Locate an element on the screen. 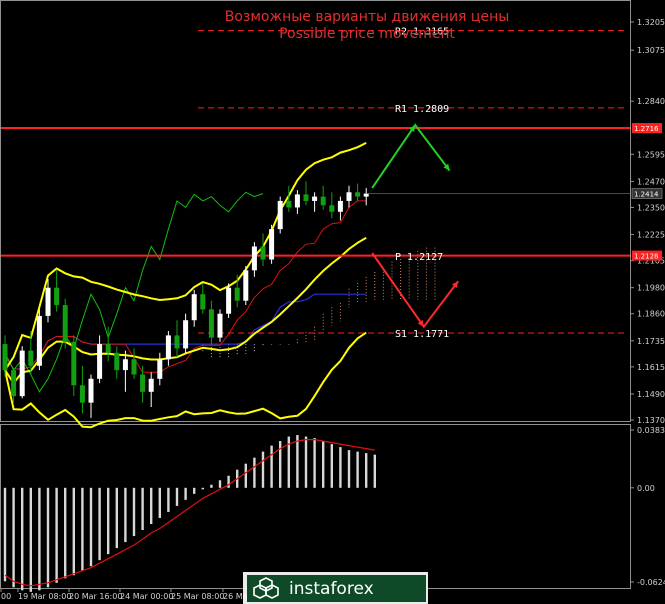  level-label-s1: S1 1.1771 is located at coordinates (422, 334).